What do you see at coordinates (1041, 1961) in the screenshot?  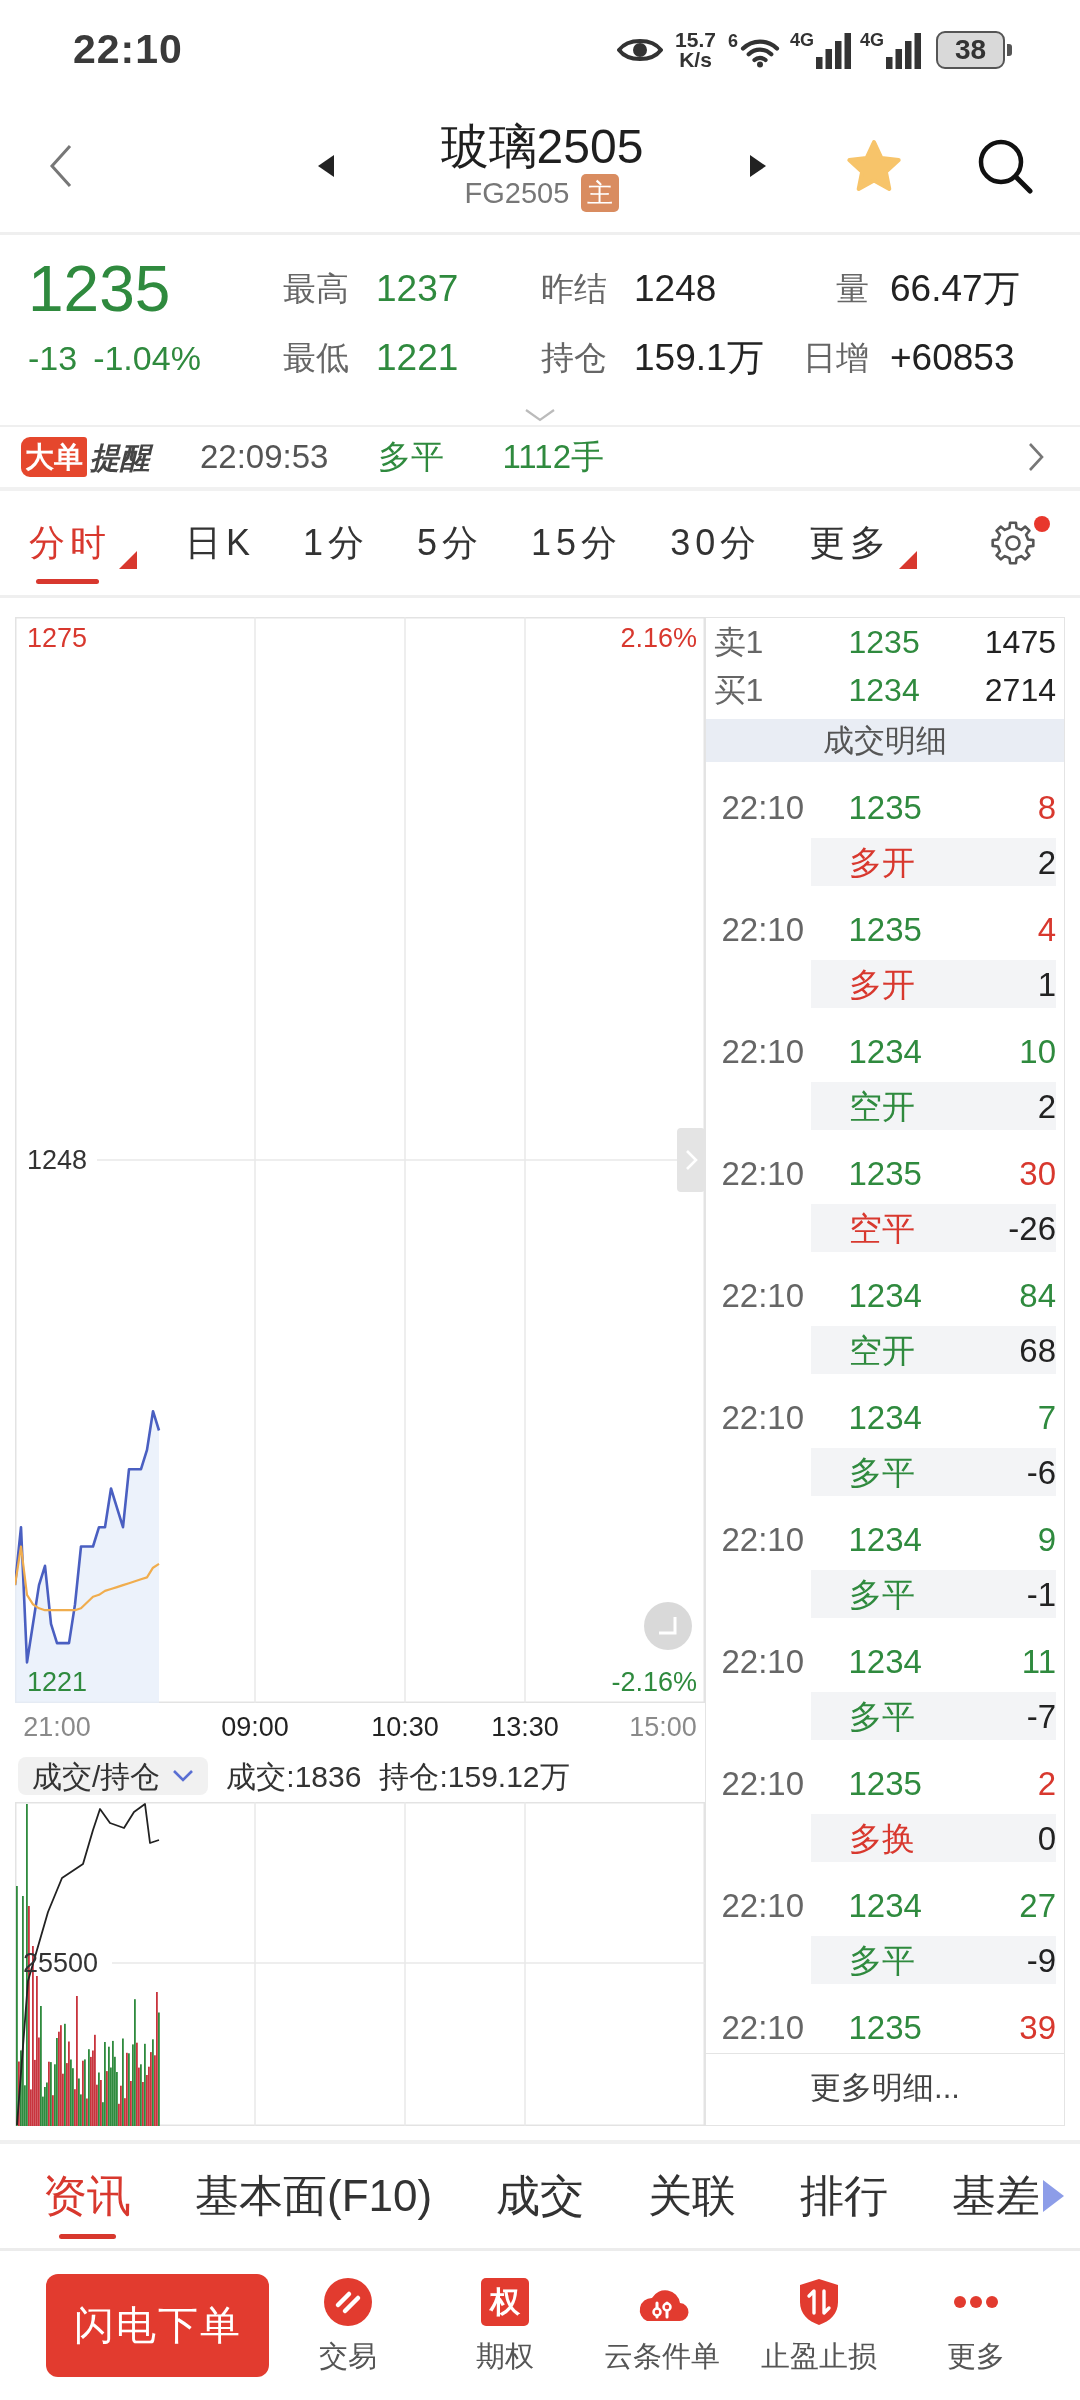 I see `position-change: -9` at bounding box center [1041, 1961].